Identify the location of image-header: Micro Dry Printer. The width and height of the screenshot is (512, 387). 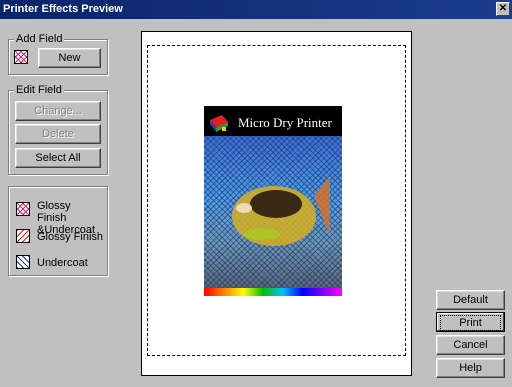
(273, 121).